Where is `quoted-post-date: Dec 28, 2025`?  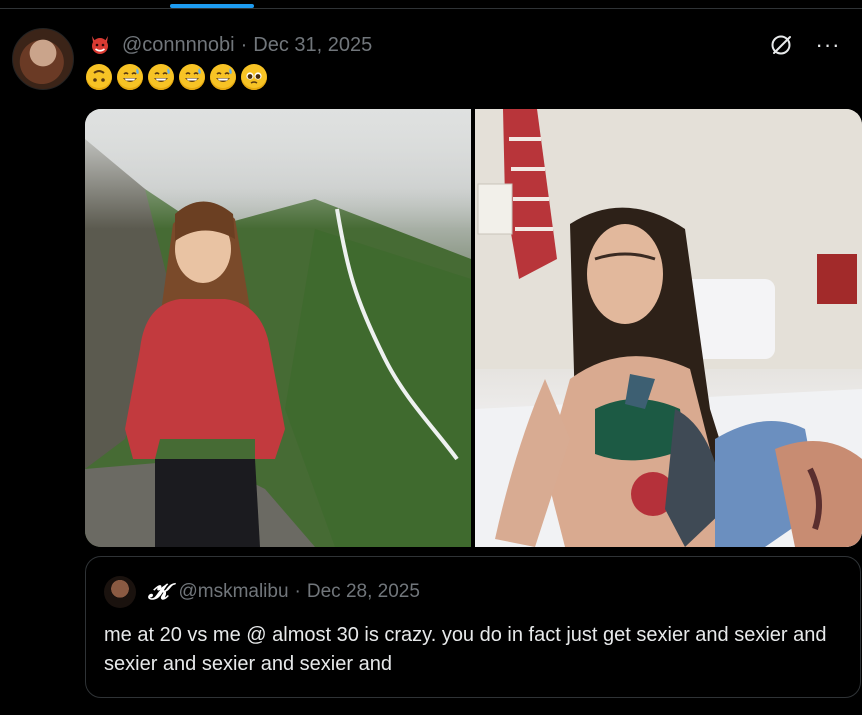
quoted-post-date: Dec 28, 2025 is located at coordinates (363, 592).